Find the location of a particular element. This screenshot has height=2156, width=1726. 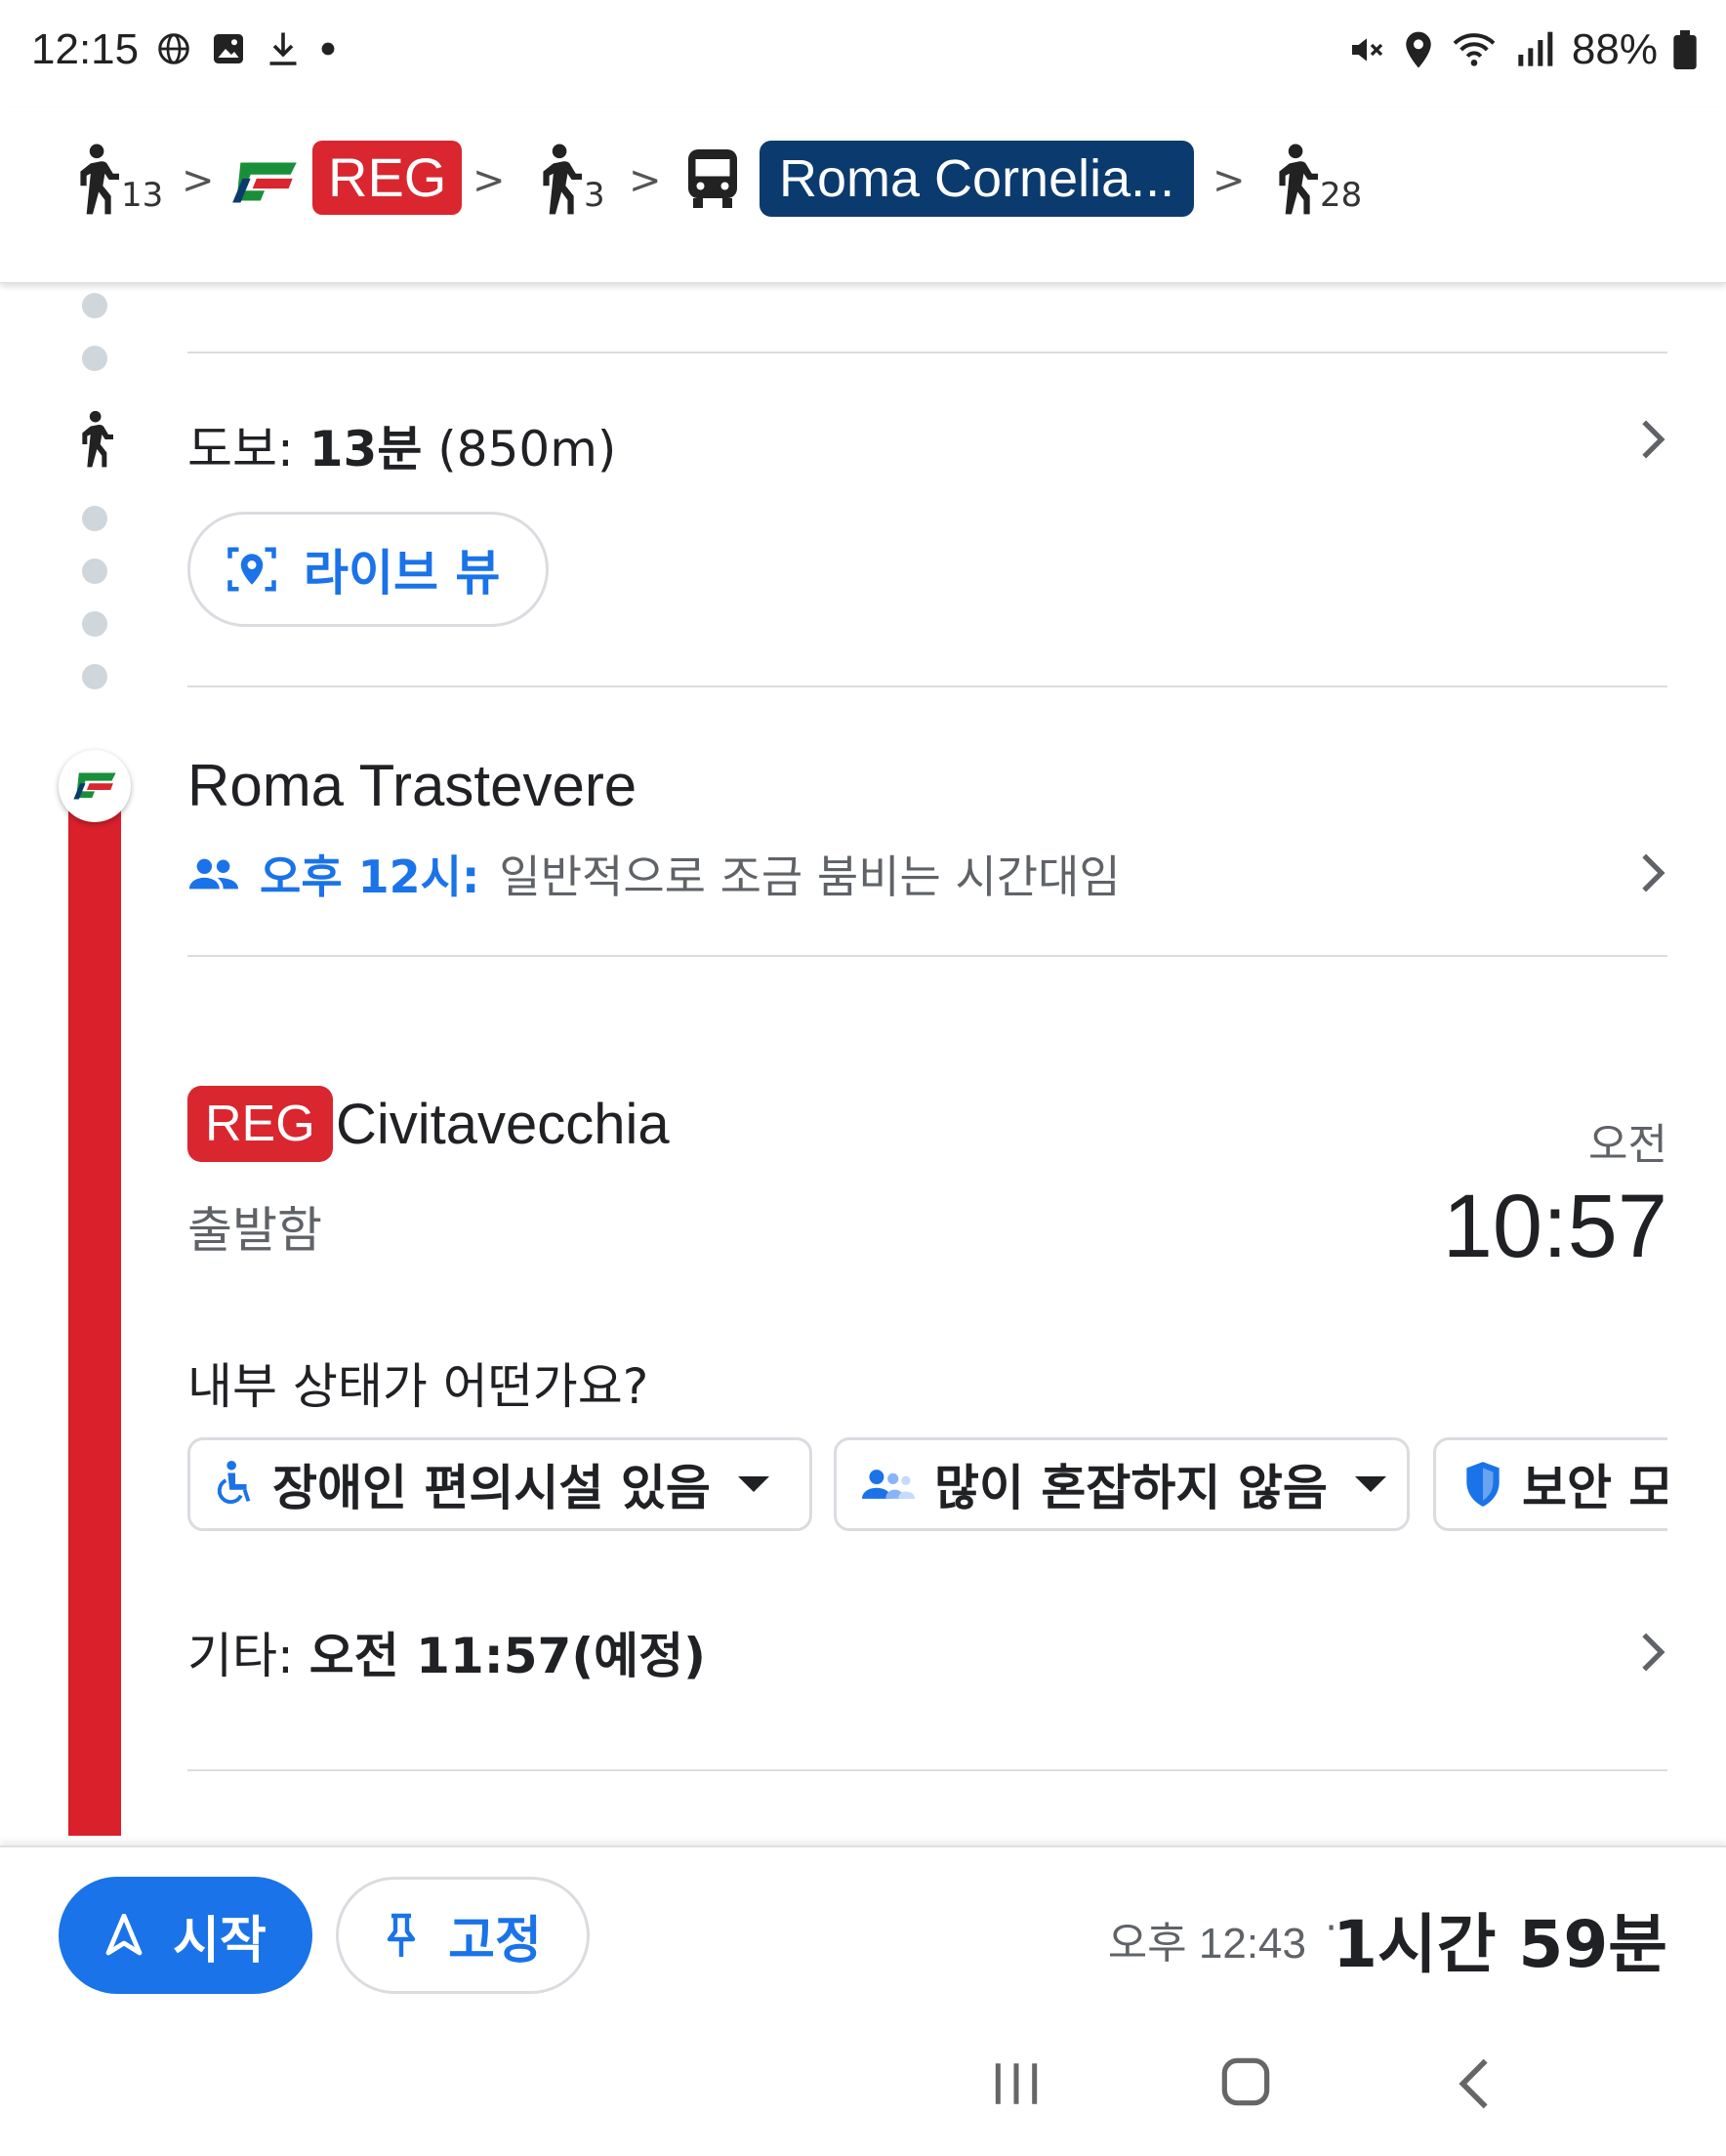

crowd-time: 오후 12시: is located at coordinates (370, 877).